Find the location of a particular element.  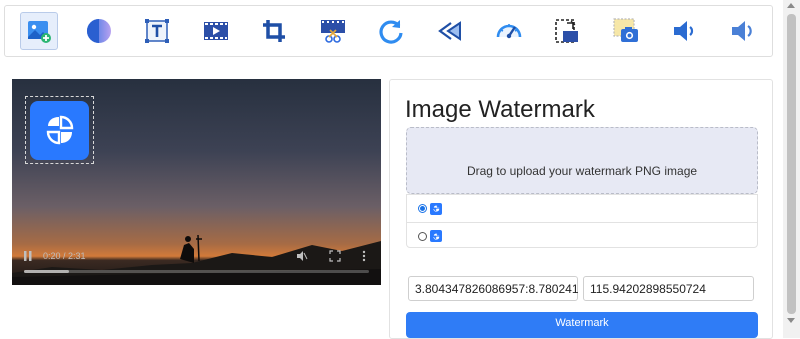

watermark-size-input: 115.94202898550724 is located at coordinates (668, 288).